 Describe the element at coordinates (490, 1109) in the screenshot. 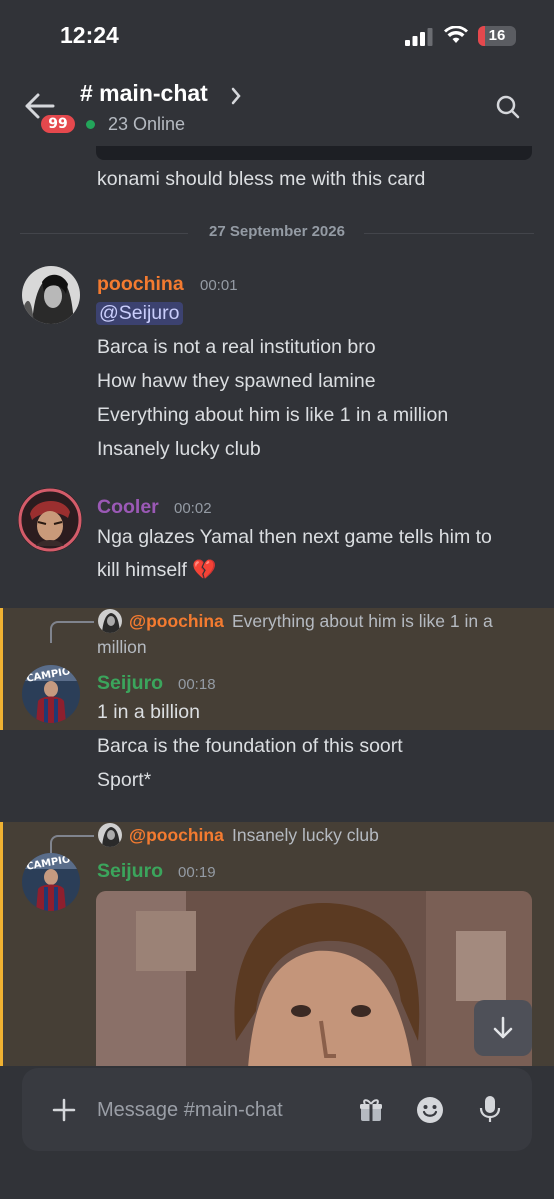

I see `microphone-icon` at that location.